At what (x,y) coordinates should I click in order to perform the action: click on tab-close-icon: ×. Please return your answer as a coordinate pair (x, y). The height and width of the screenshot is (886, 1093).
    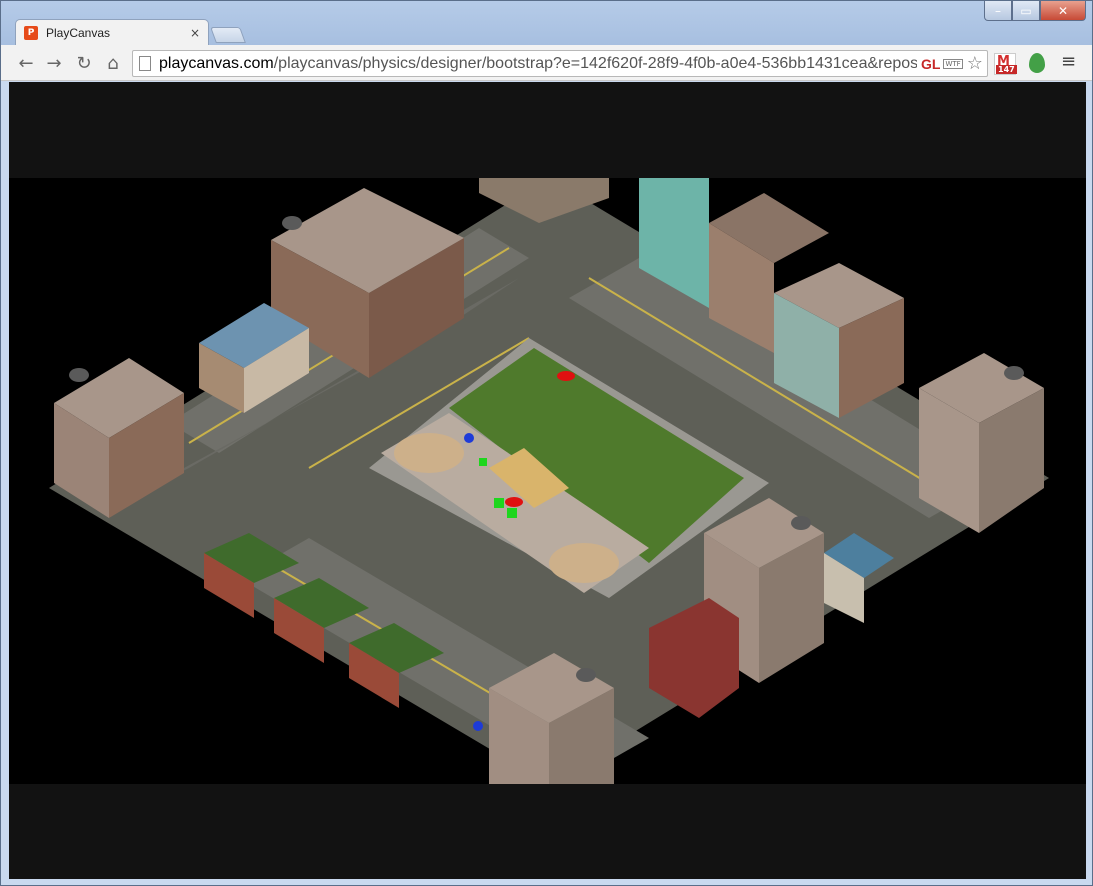
    Looking at the image, I should click on (195, 33).